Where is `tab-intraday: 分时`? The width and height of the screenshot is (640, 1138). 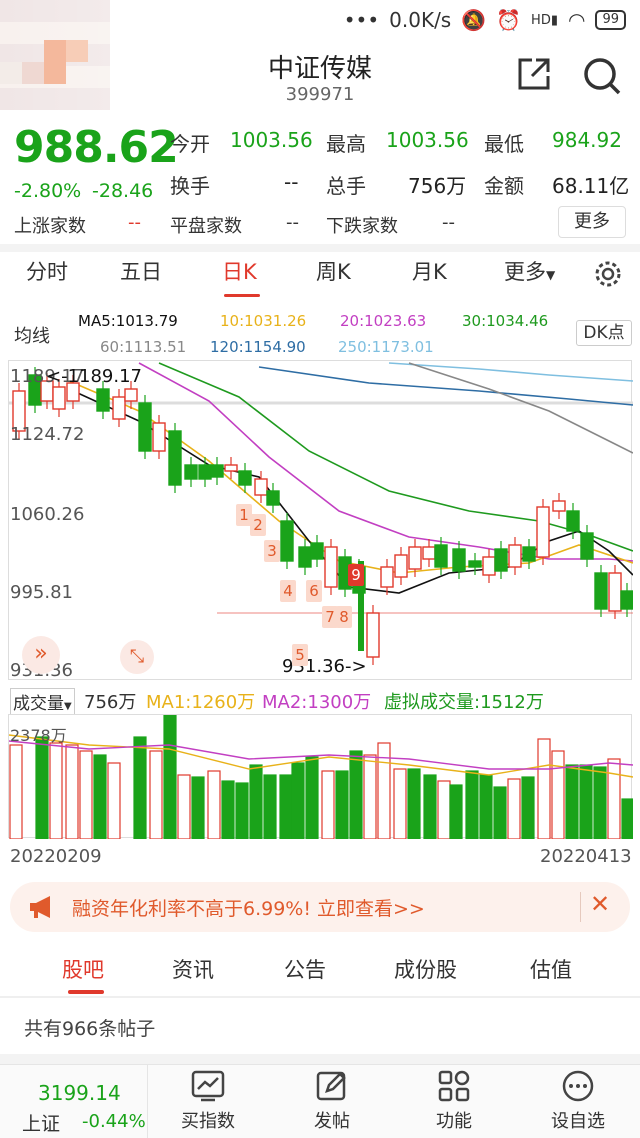
tab-intraday: 分时 is located at coordinates (47, 271).